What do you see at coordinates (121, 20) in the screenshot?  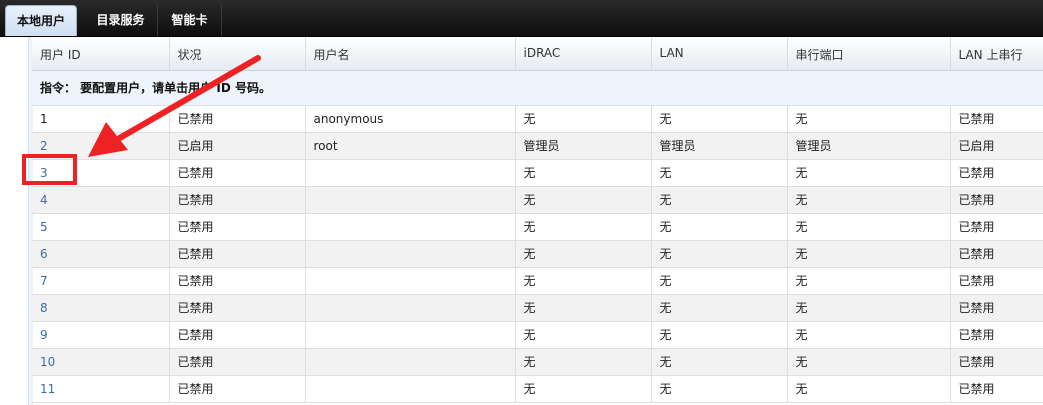 I see `tab-directory-services: 目录服务` at bounding box center [121, 20].